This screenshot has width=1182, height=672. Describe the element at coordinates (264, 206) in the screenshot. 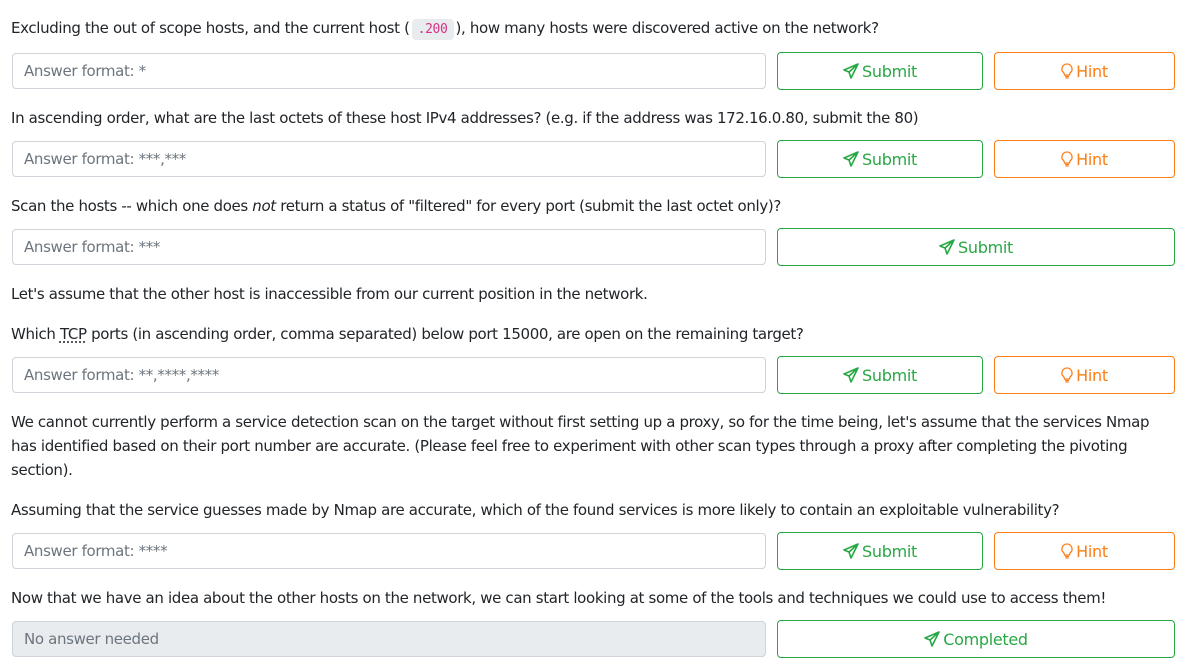

I see `emphasis-text: not` at that location.